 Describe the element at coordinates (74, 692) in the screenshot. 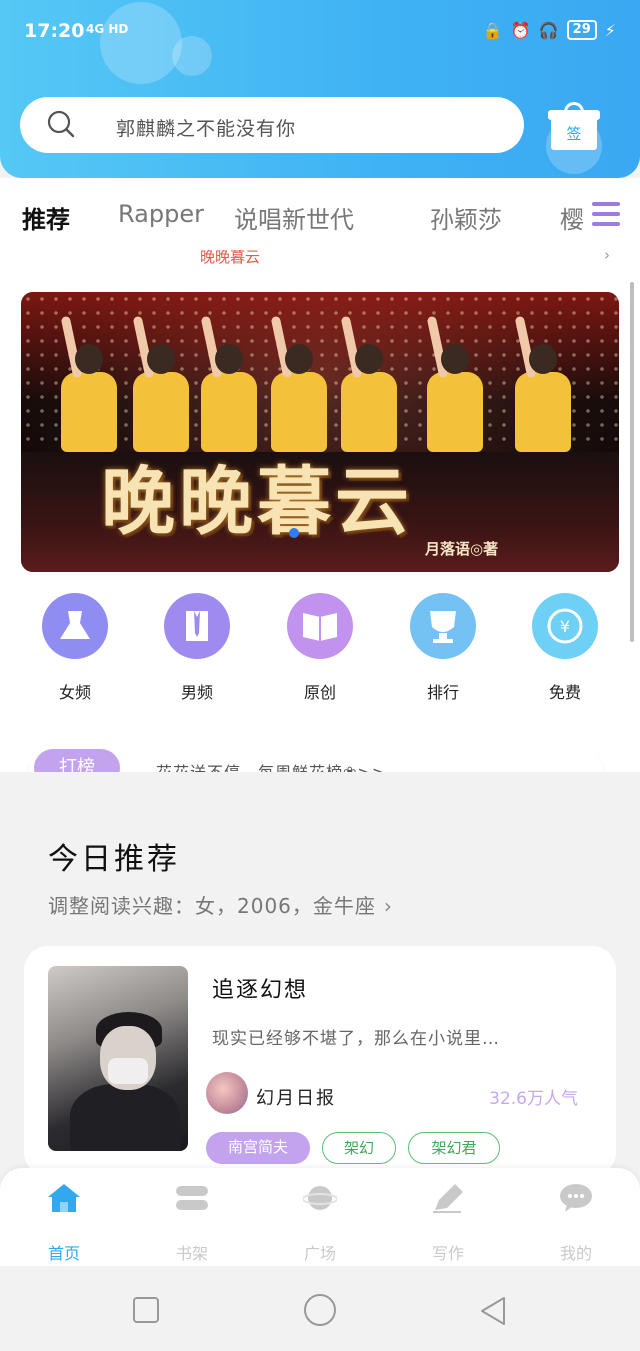

I see `category-label: 女频` at that location.